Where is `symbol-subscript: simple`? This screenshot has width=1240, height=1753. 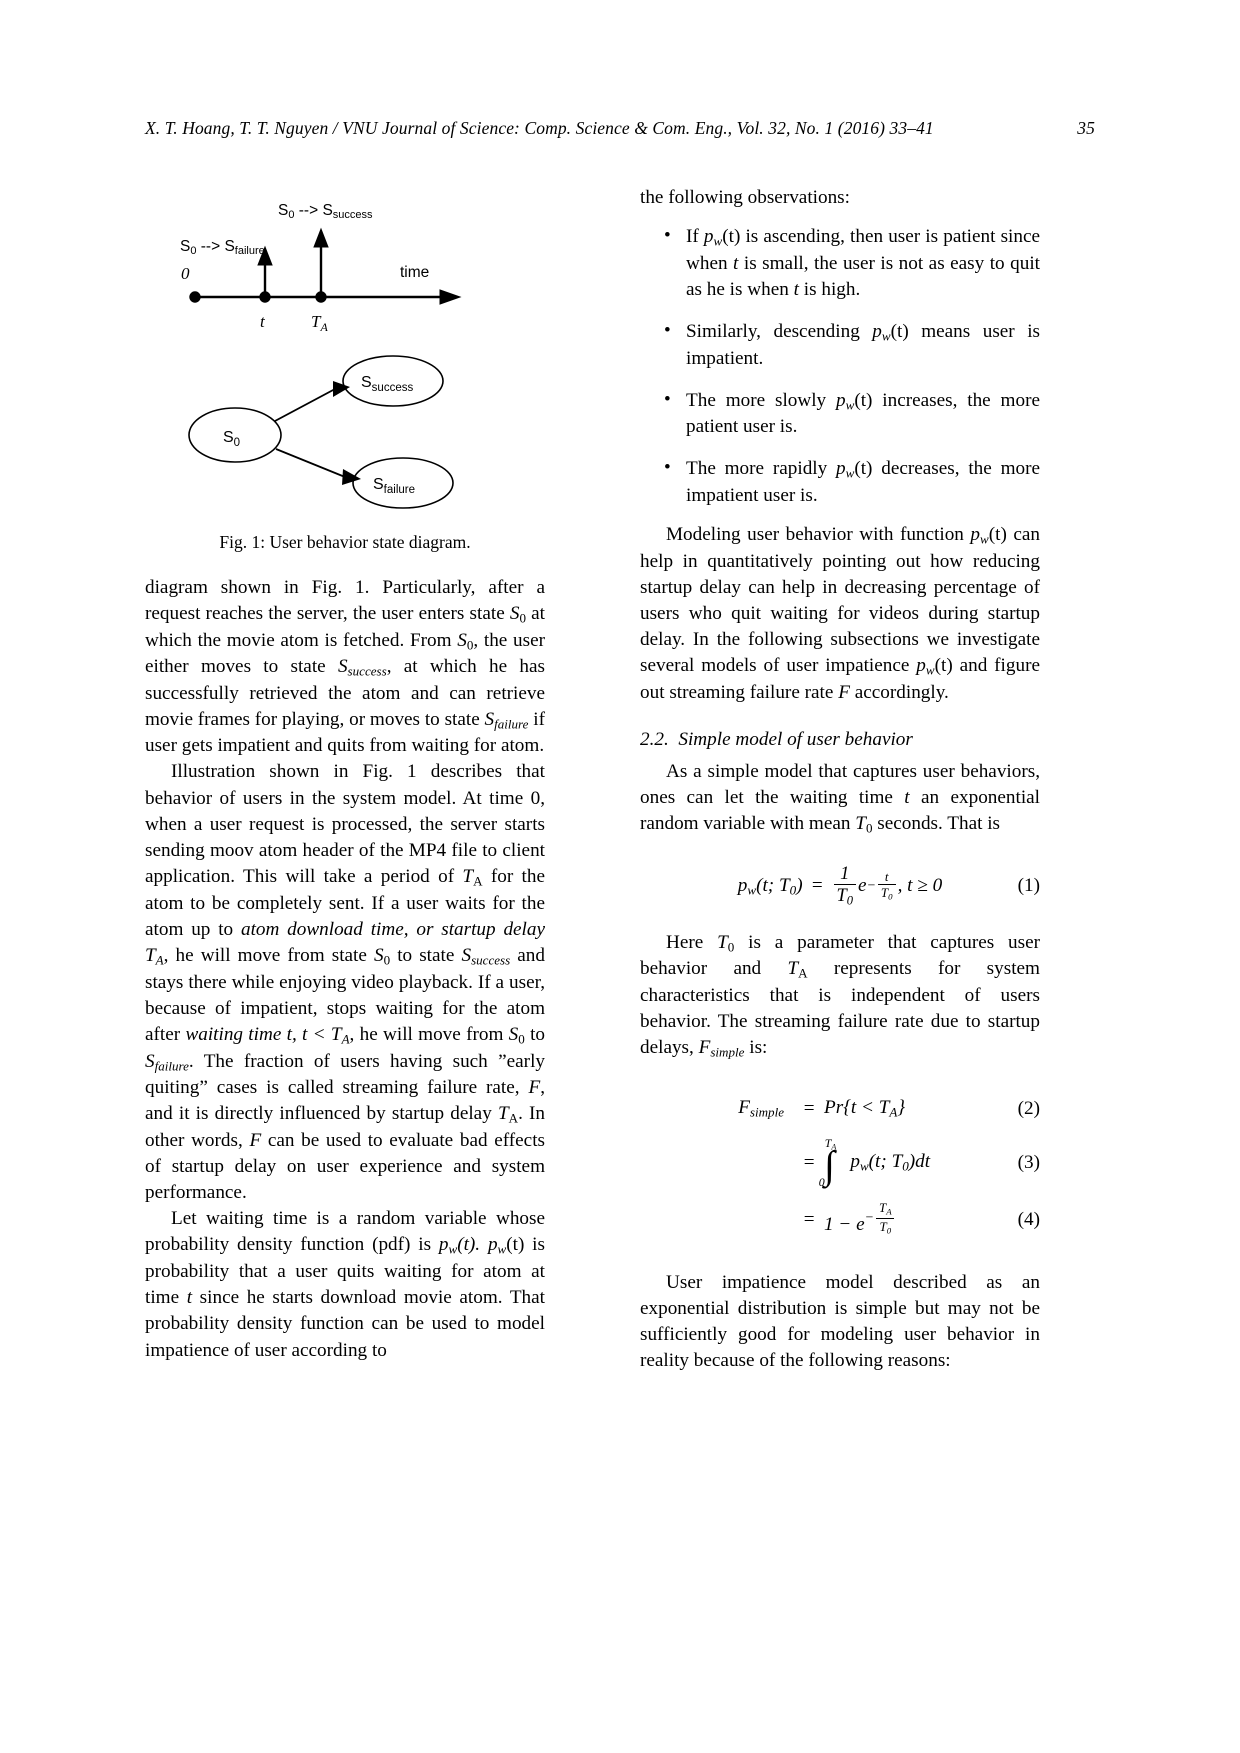 symbol-subscript: simple is located at coordinates (727, 1052).